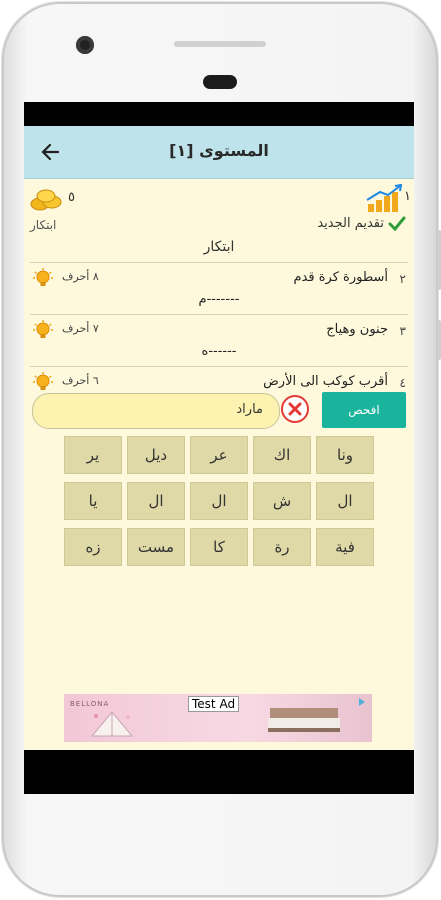  Describe the element at coordinates (295, 409) in the screenshot. I see `clear-icon` at that location.